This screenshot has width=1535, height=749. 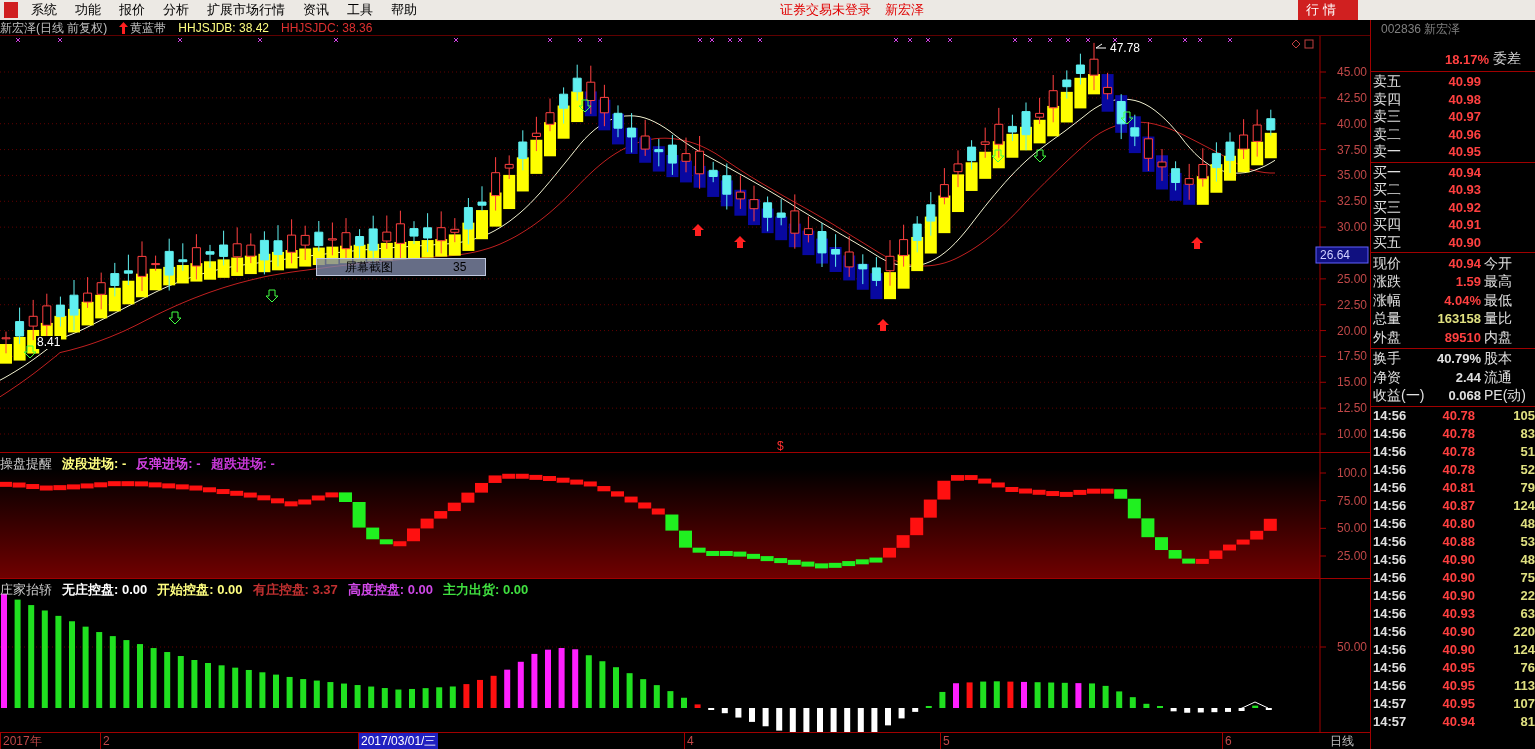 What do you see at coordinates (132, 10) in the screenshot?
I see `menu-item: 报价` at bounding box center [132, 10].